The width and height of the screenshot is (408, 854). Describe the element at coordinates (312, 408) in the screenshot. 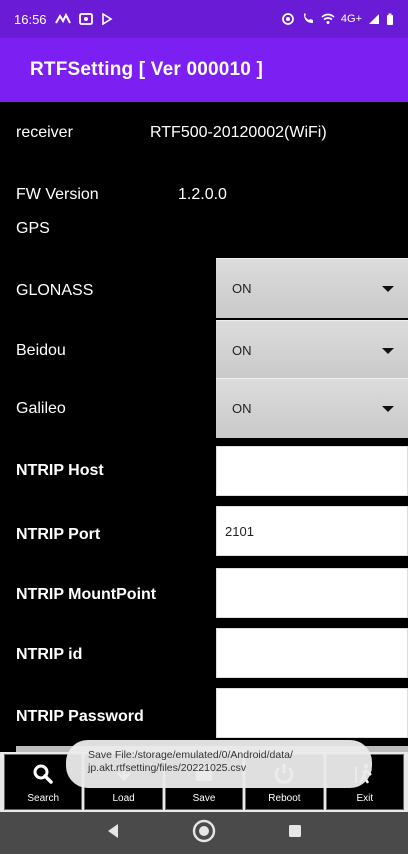

I see `galileo-select: ON` at that location.